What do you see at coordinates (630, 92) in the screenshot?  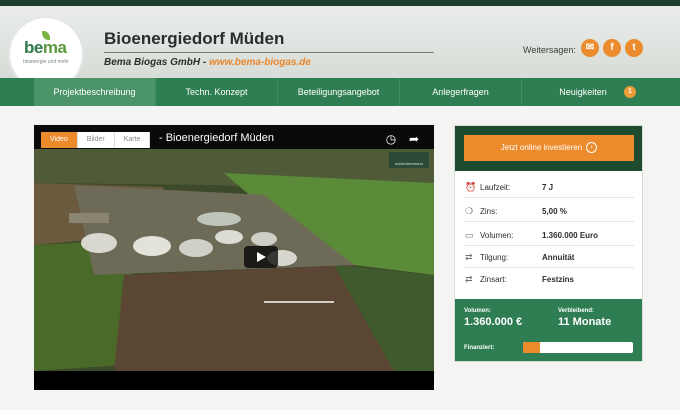 I see `news-count-badge: 1` at bounding box center [630, 92].